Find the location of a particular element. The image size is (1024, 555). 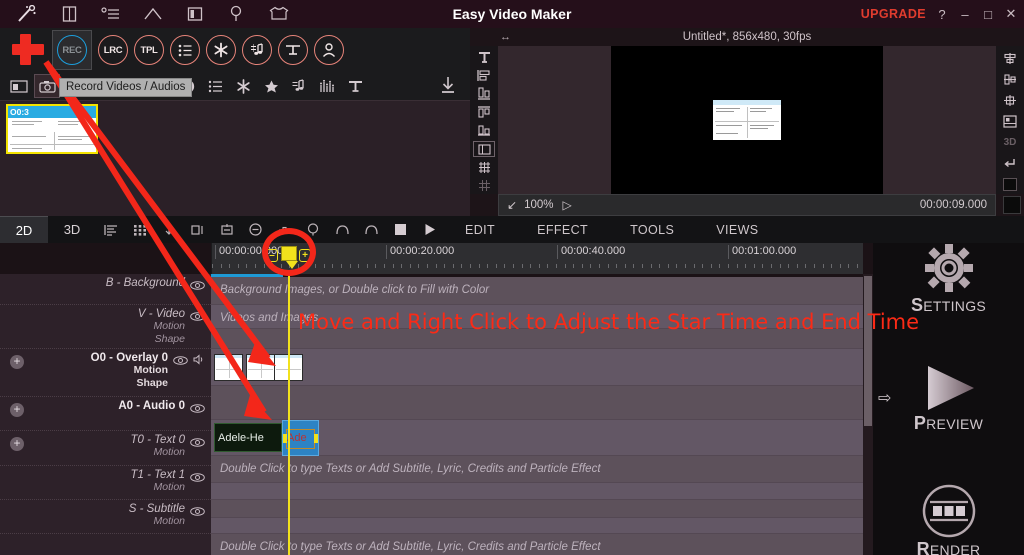

resize-handle-icon: ↔ is located at coordinates (505, 37).